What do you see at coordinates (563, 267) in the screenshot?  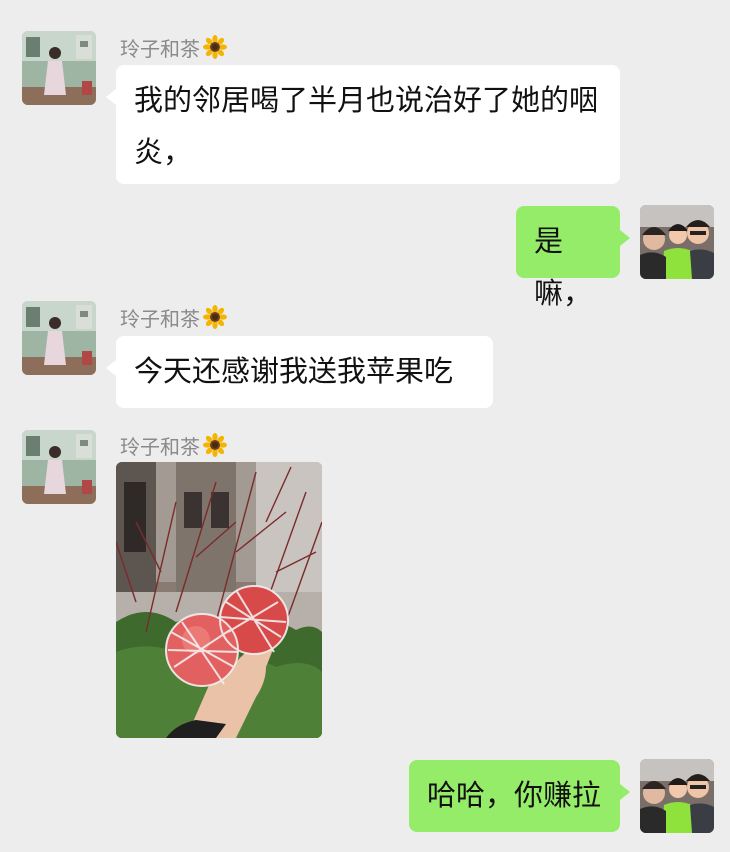 I see `message-text: 是嘛，` at bounding box center [563, 267].